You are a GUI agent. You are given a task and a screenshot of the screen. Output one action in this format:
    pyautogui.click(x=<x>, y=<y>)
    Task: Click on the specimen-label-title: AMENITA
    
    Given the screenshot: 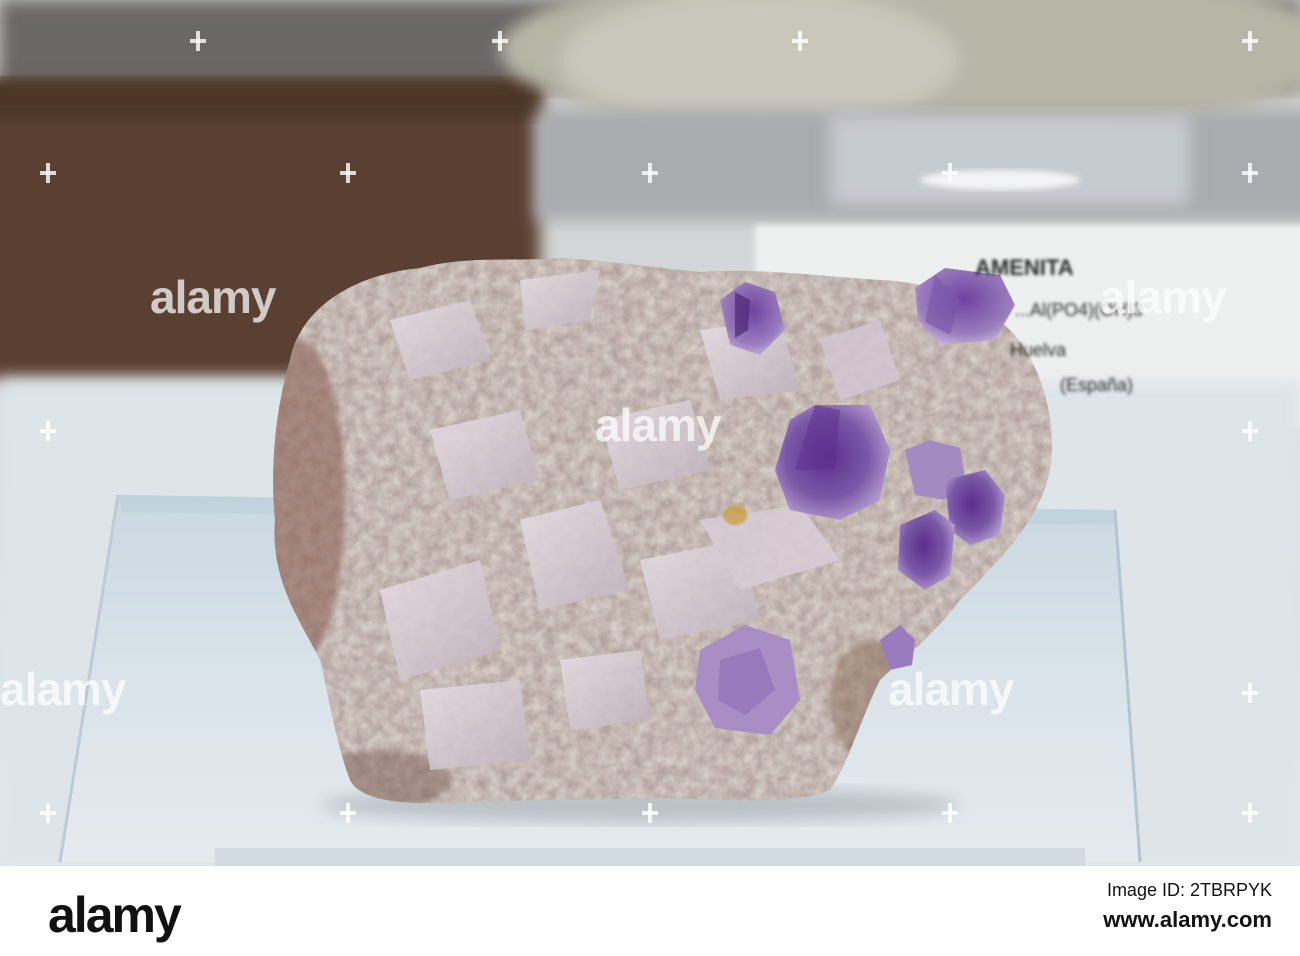 What is the action you would take?
    pyautogui.click(x=1024, y=267)
    